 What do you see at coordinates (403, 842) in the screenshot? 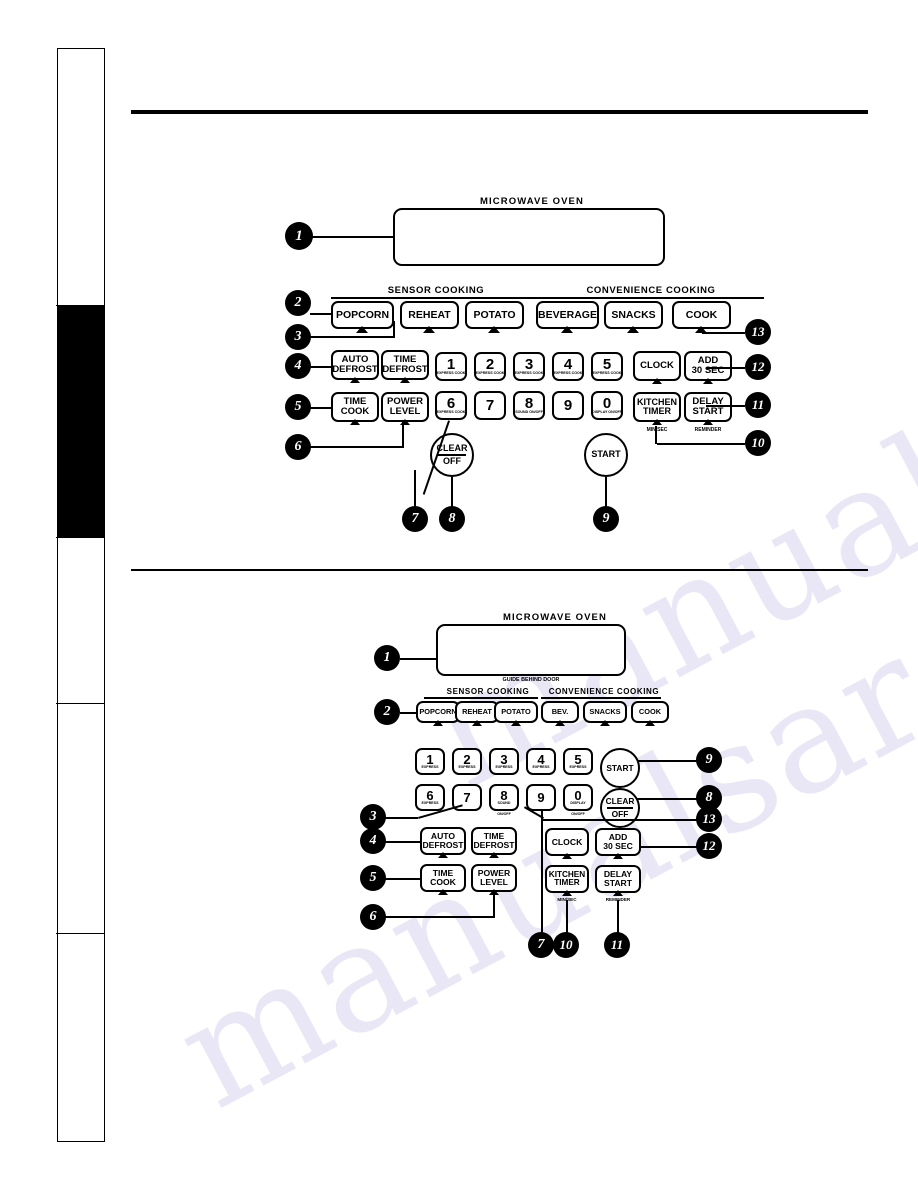
I see `leader-4-bottom` at bounding box center [403, 842].